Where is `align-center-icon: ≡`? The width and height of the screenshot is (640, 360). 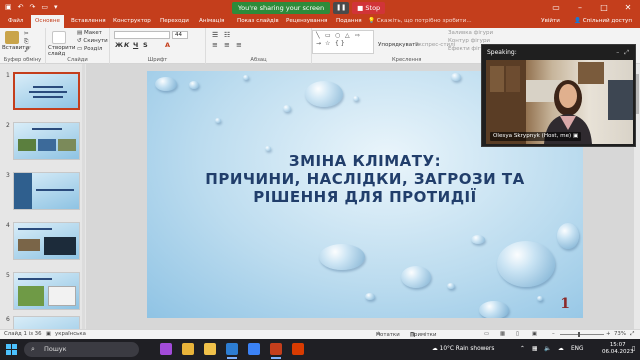 align-center-icon: ≡ is located at coordinates (227, 45).